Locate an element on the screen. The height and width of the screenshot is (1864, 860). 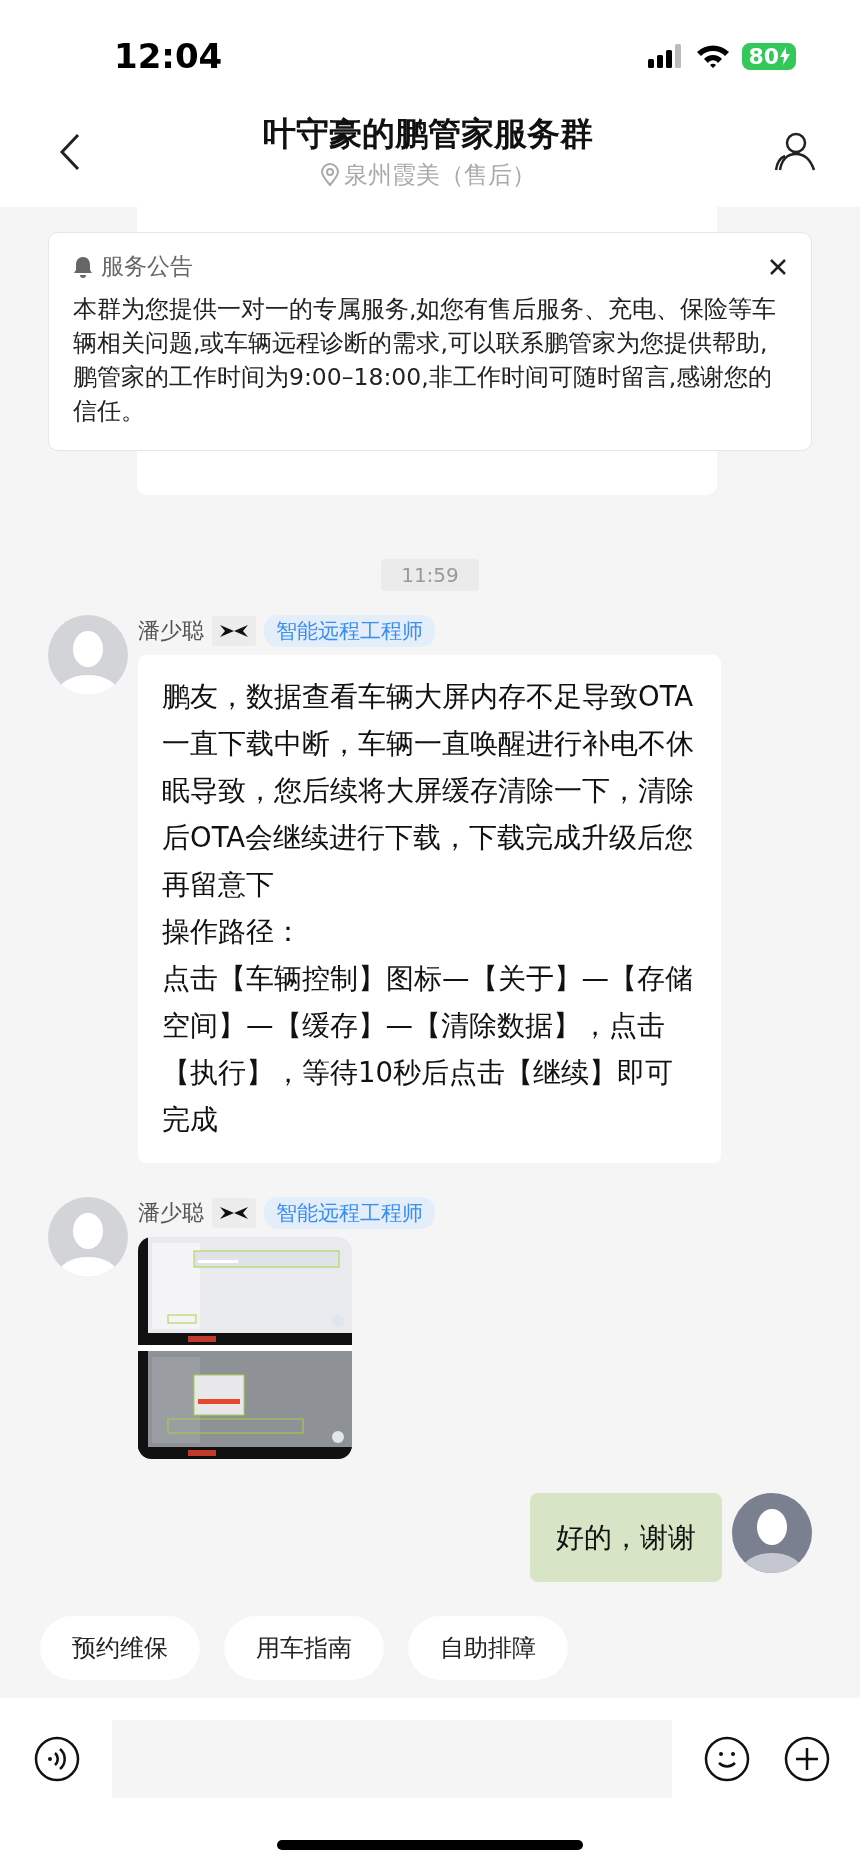
chat-subtitle: 泉州霞美（售后） is located at coordinates (440, 175).